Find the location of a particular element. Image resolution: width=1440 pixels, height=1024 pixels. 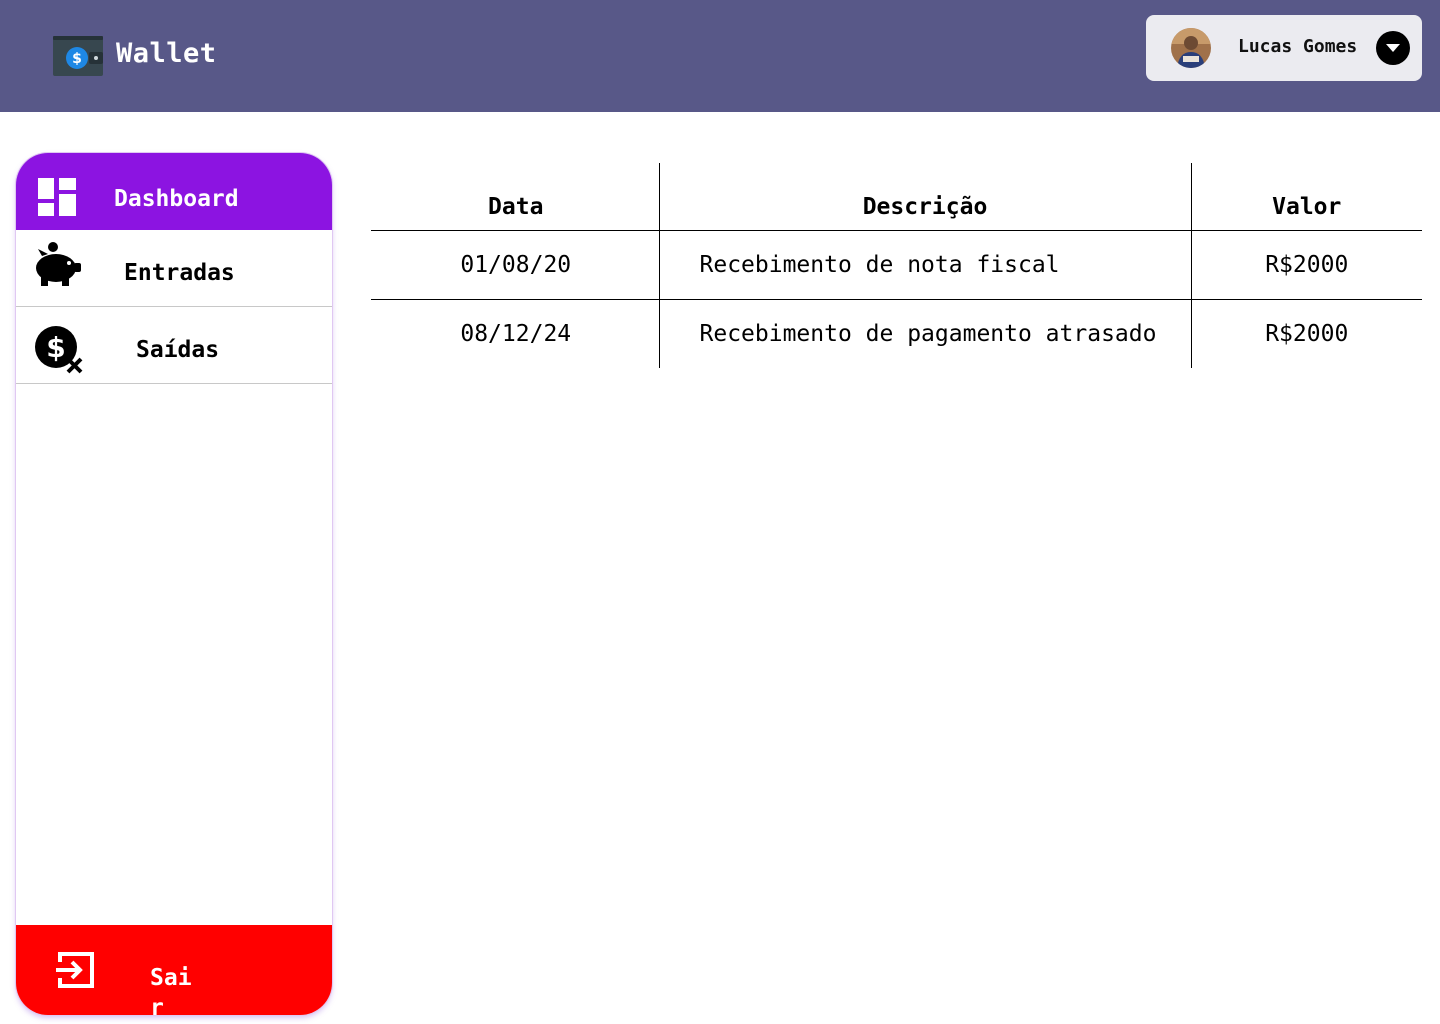

sidebar-item-label: Dashboard is located at coordinates (176, 199).